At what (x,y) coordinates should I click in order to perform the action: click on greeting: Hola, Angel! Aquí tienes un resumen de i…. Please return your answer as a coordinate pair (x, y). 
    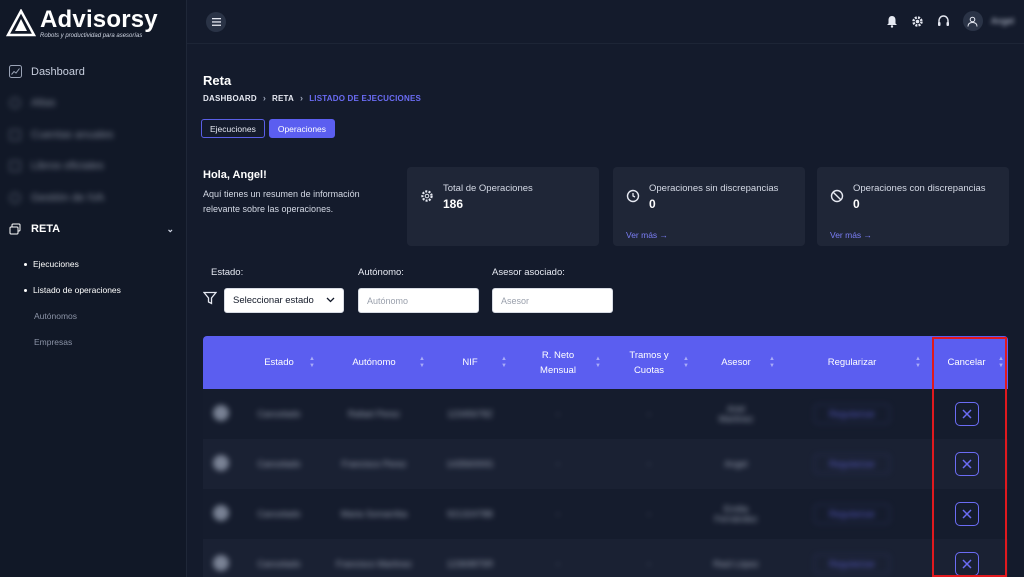
    Looking at the image, I should click on (298, 193).